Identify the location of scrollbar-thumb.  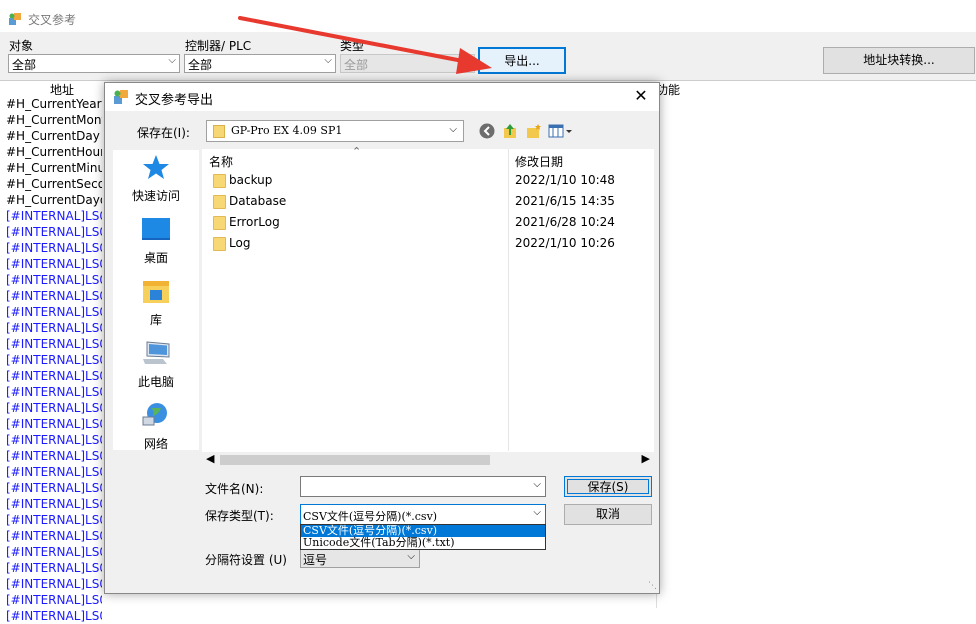
(355, 460).